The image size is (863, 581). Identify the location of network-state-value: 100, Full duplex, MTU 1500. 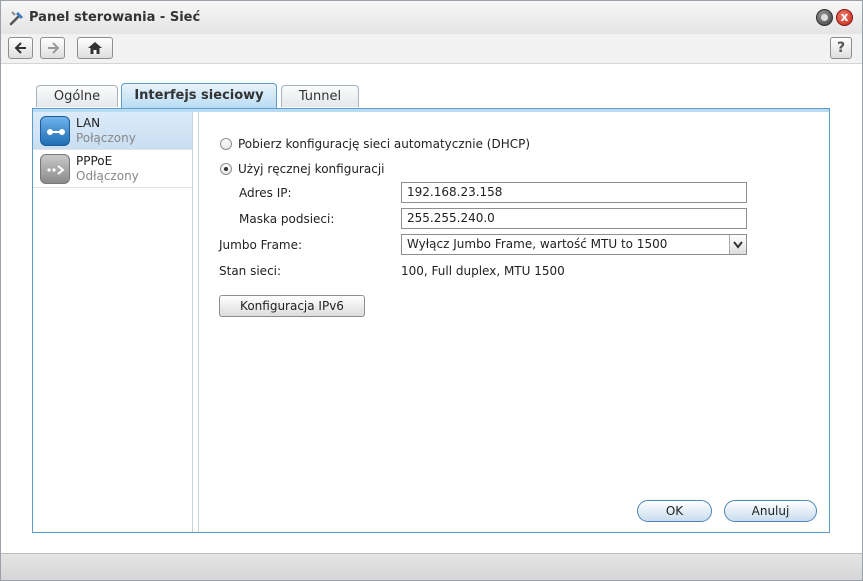
(483, 271).